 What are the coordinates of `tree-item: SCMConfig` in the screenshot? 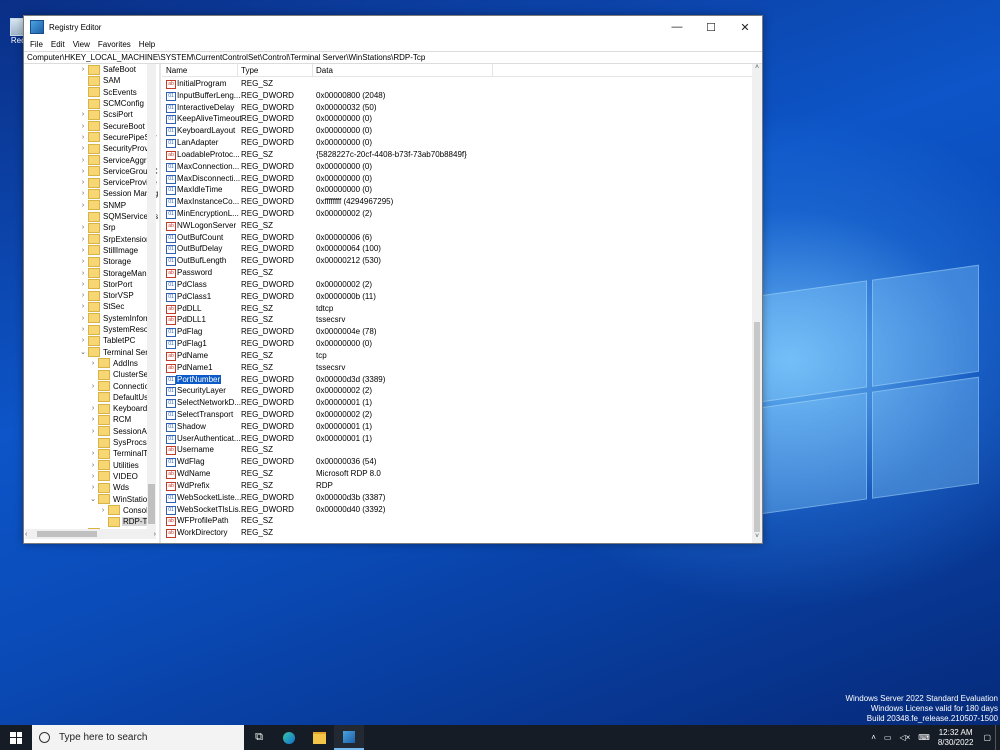 It's located at (112, 103).